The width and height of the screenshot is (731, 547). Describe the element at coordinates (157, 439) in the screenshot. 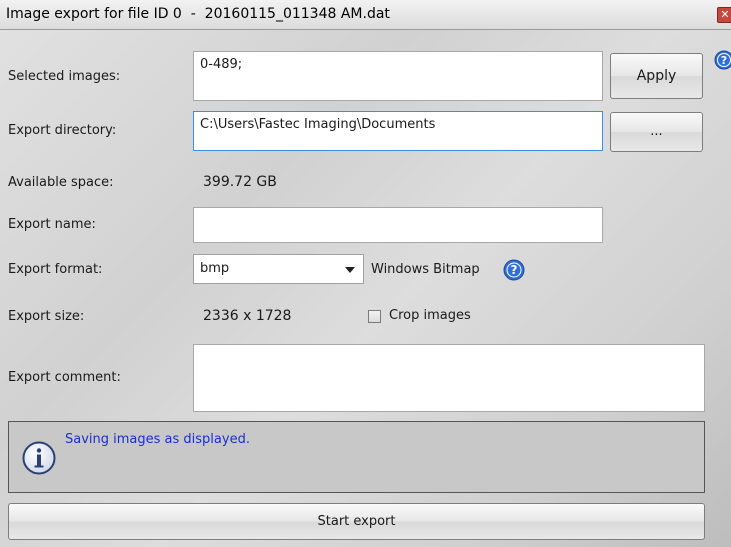

I see `info-message: Saving images as displayed.` at that location.